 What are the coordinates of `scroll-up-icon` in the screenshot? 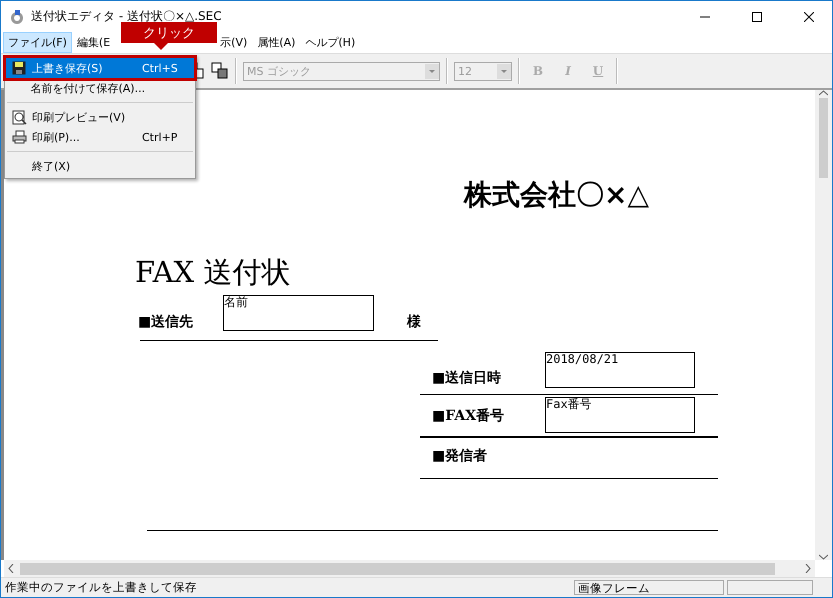 It's located at (823, 93).